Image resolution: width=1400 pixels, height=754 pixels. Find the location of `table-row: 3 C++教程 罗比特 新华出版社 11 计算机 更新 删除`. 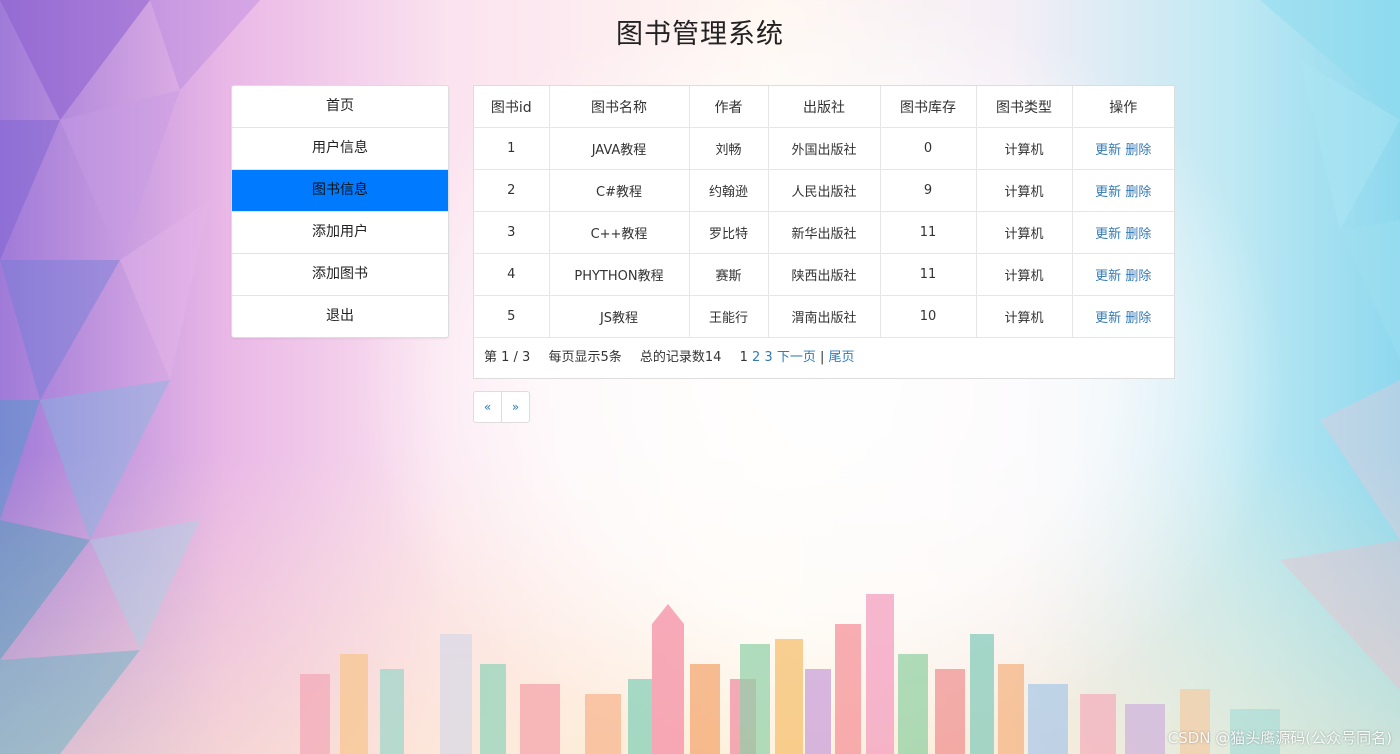

table-row: 3 C++教程 罗比特 新华出版社 11 计算机 更新 删除 is located at coordinates (824, 232).